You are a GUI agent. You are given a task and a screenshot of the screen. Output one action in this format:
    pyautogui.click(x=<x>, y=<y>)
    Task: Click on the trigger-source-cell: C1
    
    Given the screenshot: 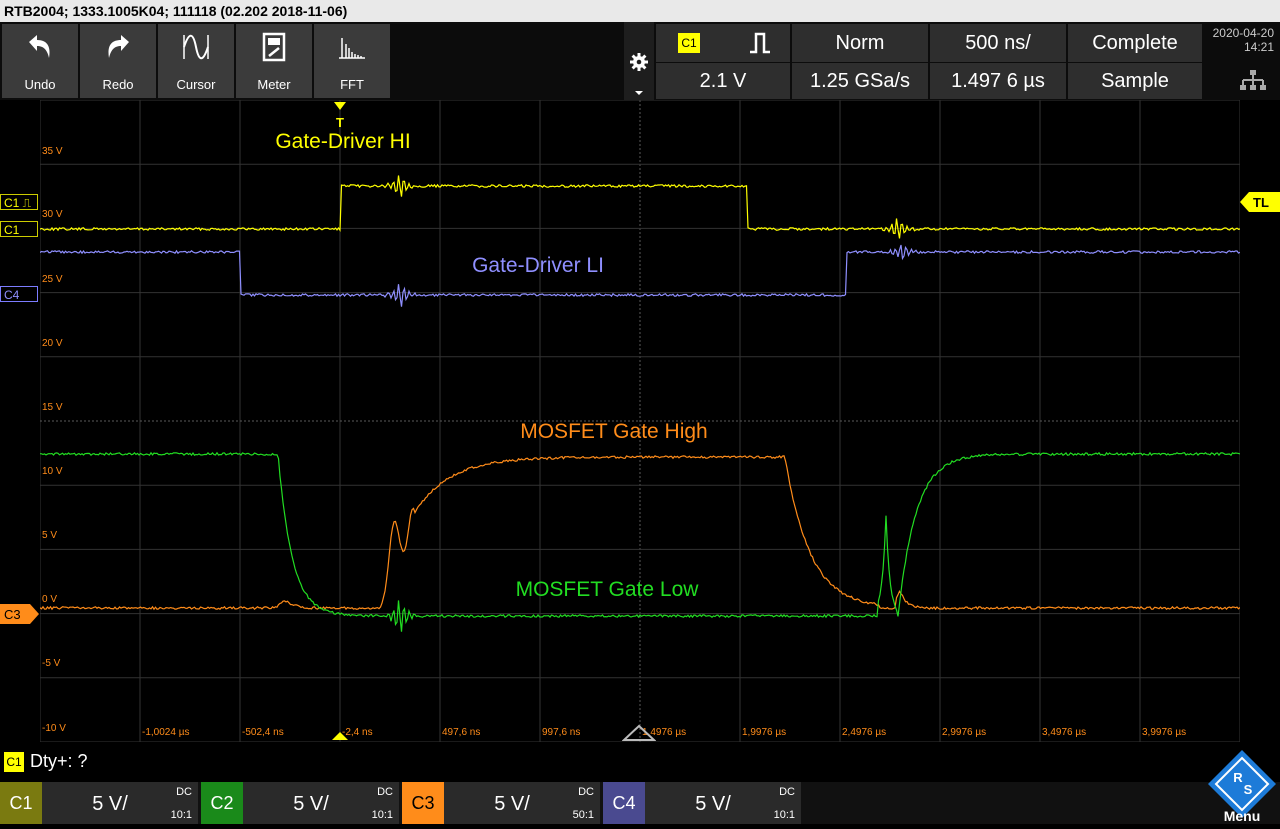 What is the action you would take?
    pyautogui.click(x=723, y=43)
    